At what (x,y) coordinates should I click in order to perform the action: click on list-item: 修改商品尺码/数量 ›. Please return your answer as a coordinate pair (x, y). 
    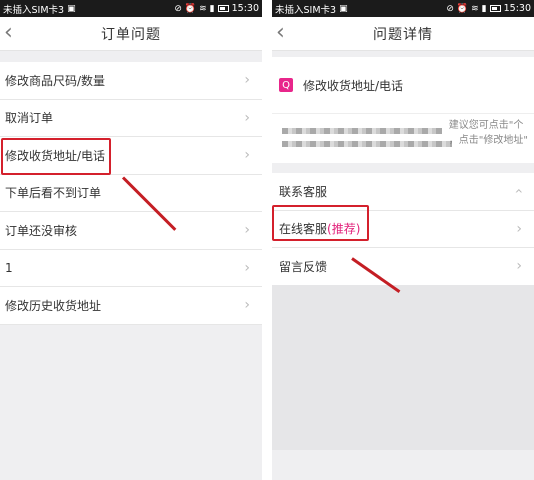
    Looking at the image, I should click on (131, 81).